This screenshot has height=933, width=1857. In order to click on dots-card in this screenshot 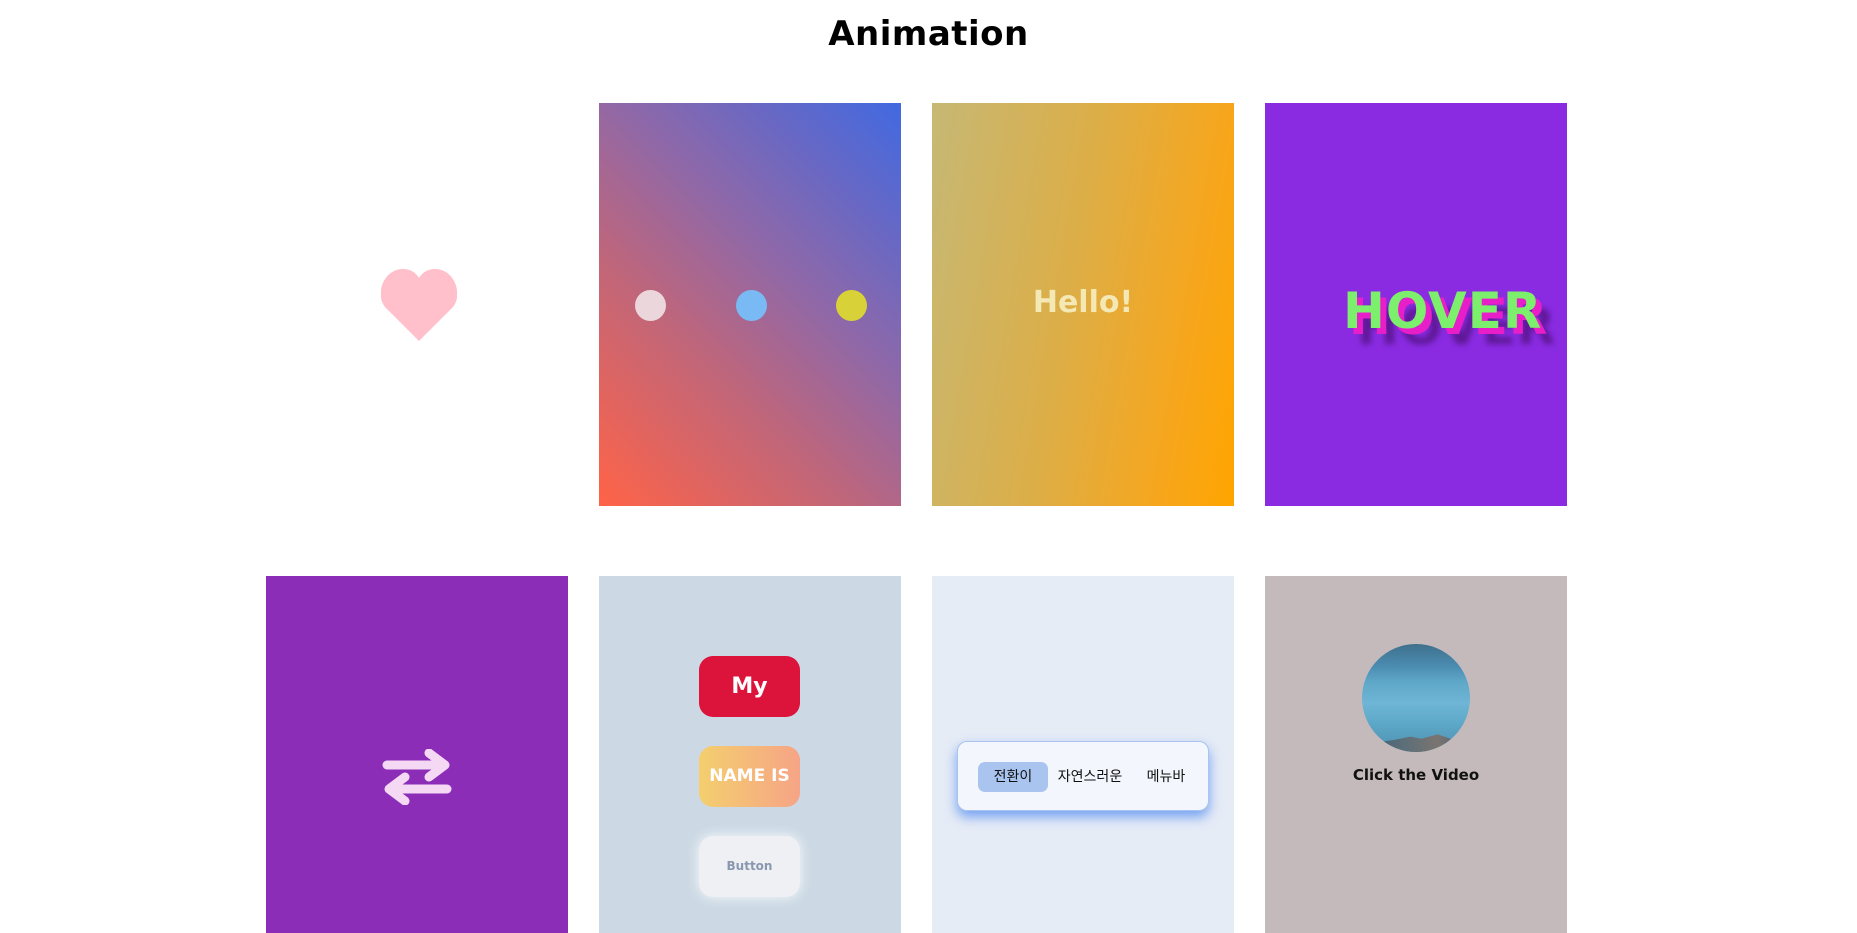, I will do `click(750, 304)`.